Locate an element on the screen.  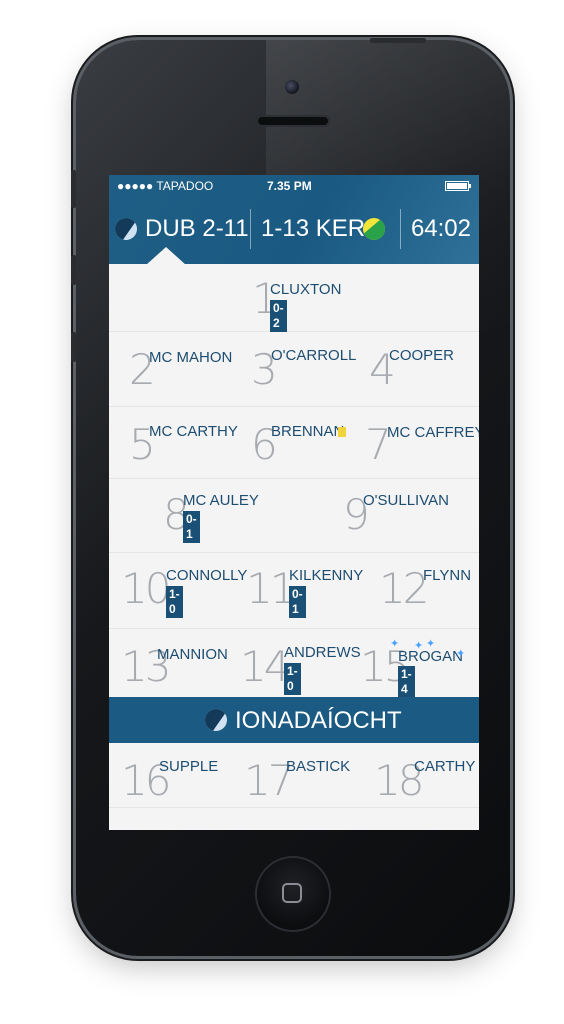
lineup-row: 1 CLUXTON 0-2 is located at coordinates (294, 298).